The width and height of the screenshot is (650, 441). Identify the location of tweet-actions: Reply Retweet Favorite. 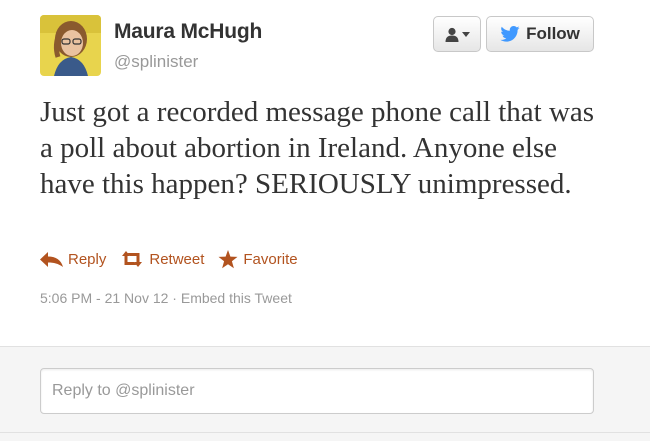
(176, 259).